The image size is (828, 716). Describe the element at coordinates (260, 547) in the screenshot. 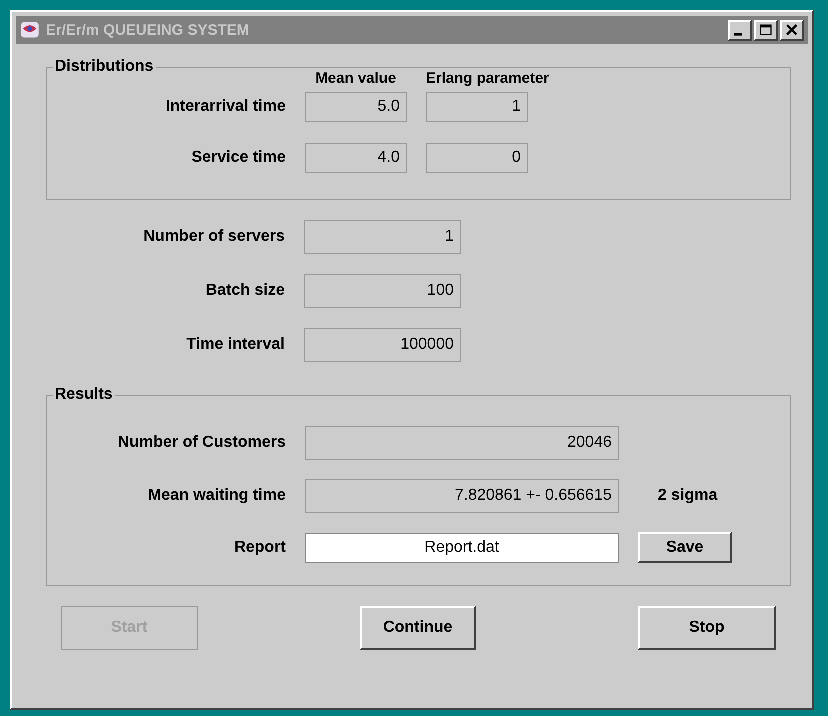

I see `field-label: Report` at that location.